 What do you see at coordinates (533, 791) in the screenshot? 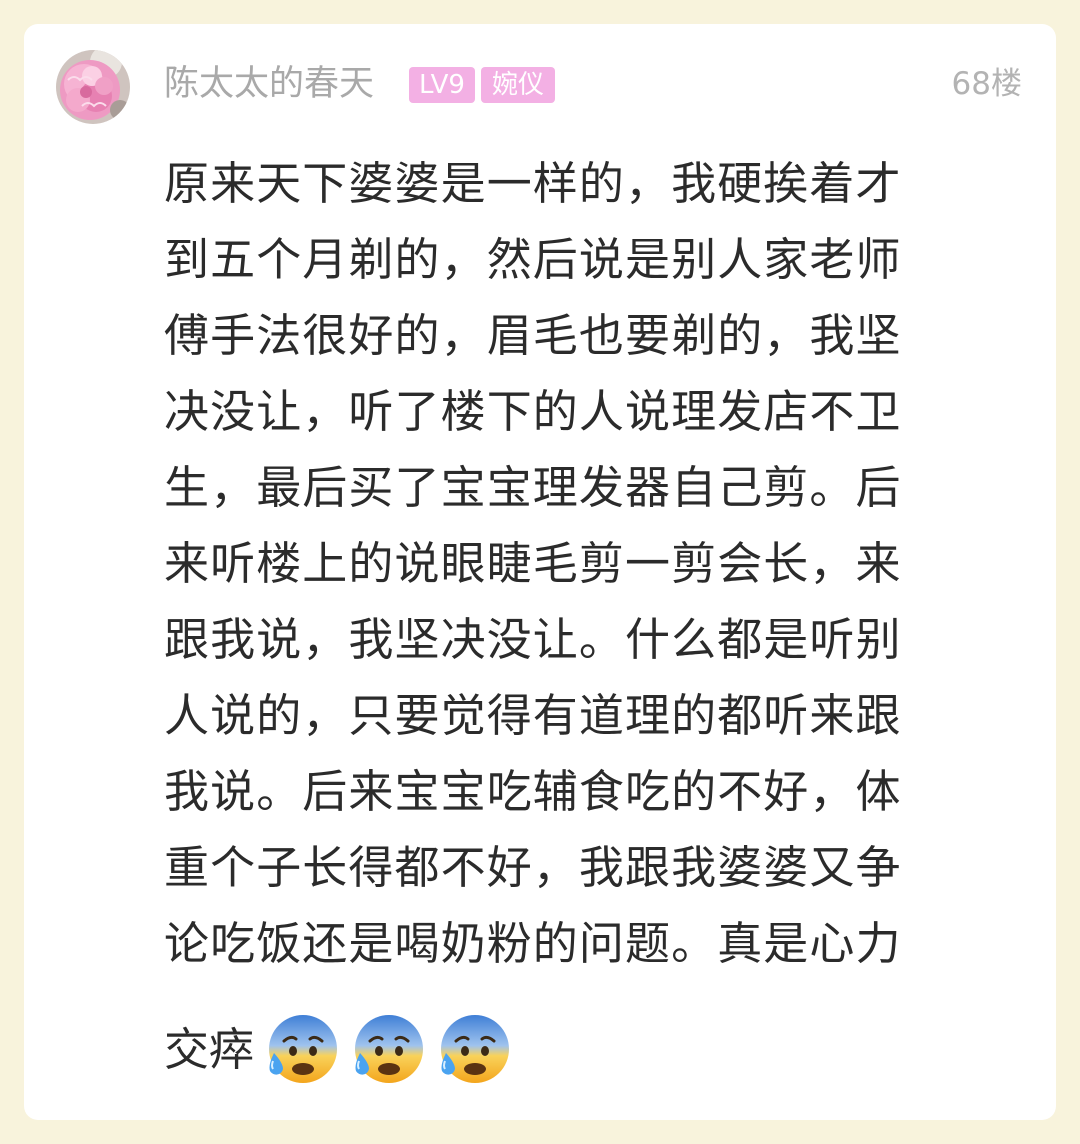
I see `body-line: 我说。后来宝宝吃辅食吃的不好，体` at bounding box center [533, 791].